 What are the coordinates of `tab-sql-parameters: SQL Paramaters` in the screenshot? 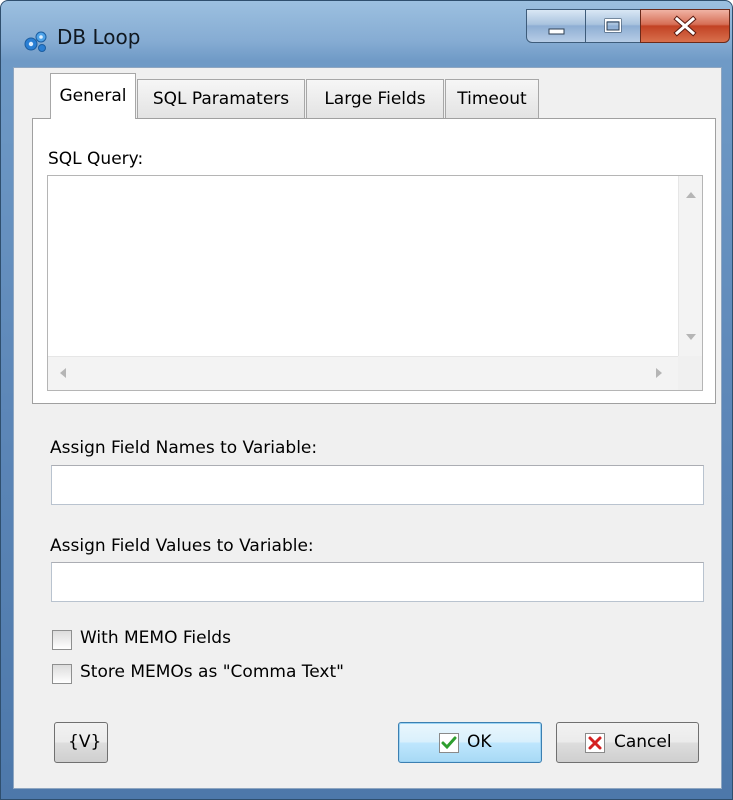 It's located at (221, 98).